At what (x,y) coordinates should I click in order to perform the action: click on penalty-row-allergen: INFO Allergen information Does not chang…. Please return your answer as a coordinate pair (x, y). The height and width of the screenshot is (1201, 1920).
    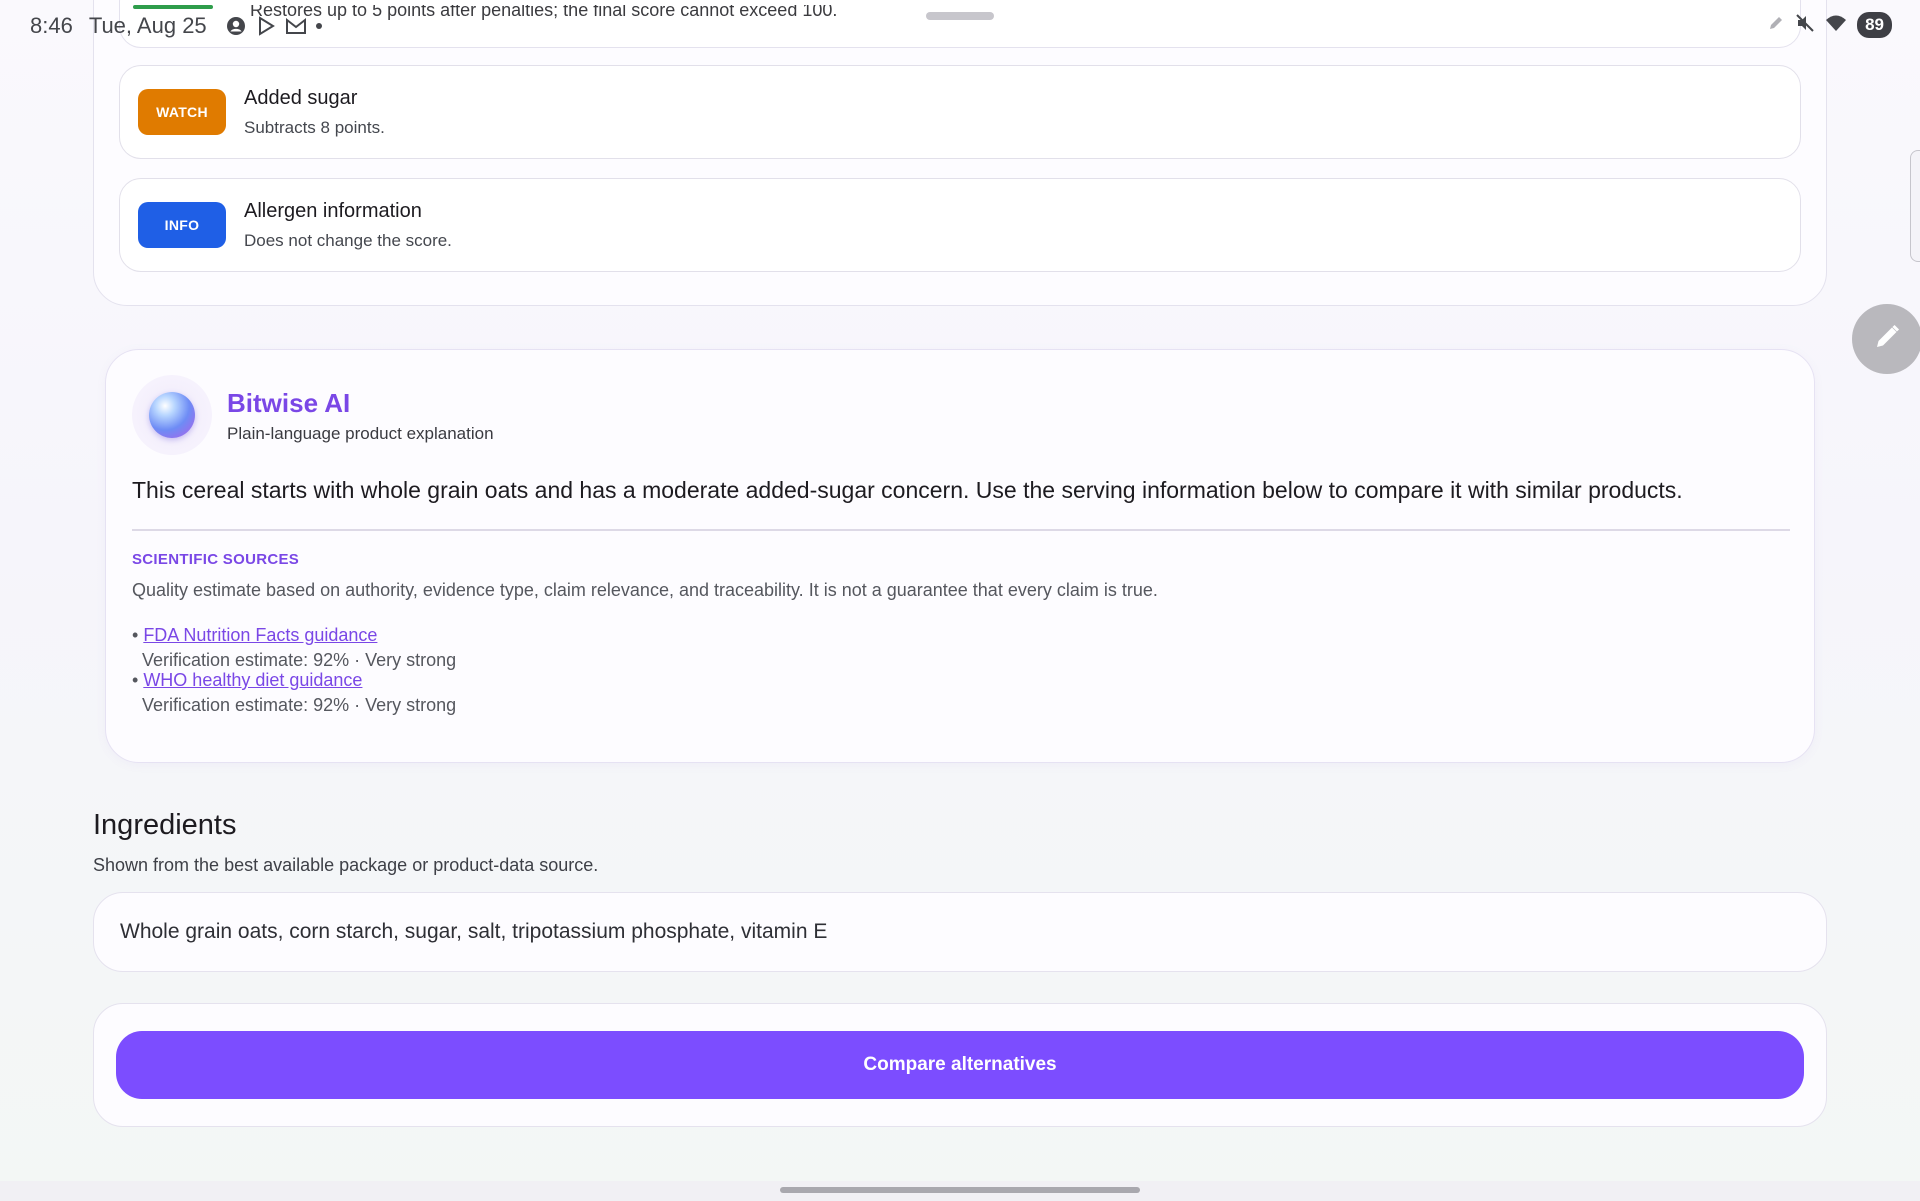
    Looking at the image, I should click on (960, 225).